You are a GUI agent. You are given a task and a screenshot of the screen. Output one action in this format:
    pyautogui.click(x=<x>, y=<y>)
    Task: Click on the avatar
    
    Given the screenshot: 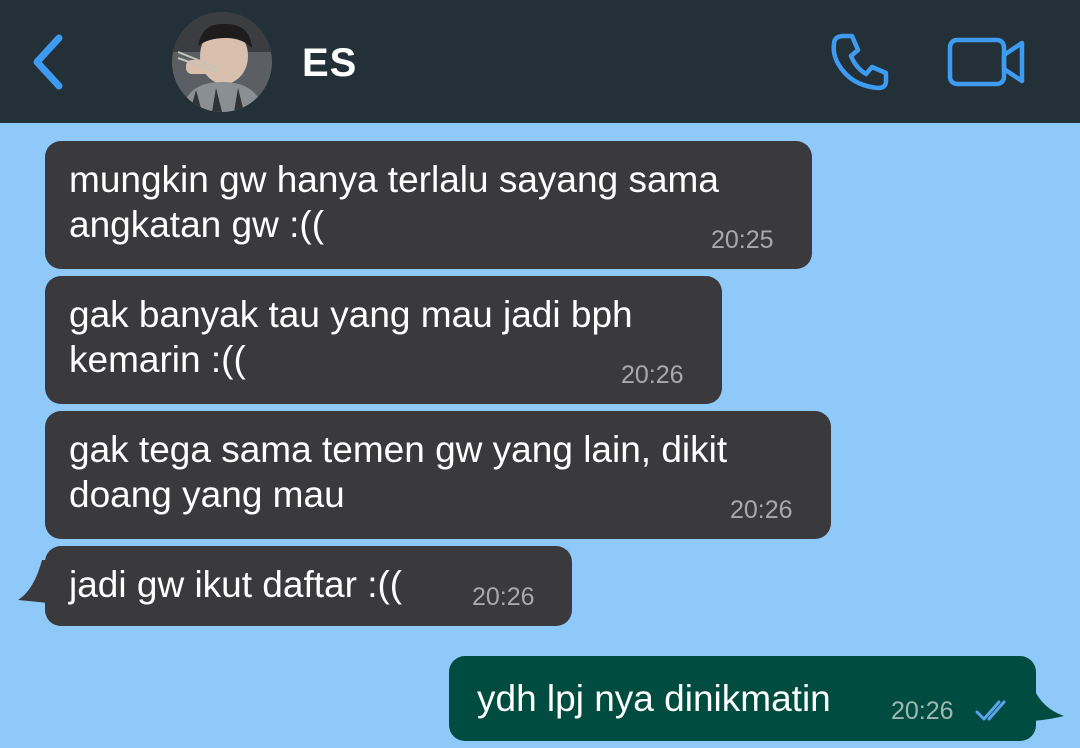 What is the action you would take?
    pyautogui.click(x=222, y=62)
    